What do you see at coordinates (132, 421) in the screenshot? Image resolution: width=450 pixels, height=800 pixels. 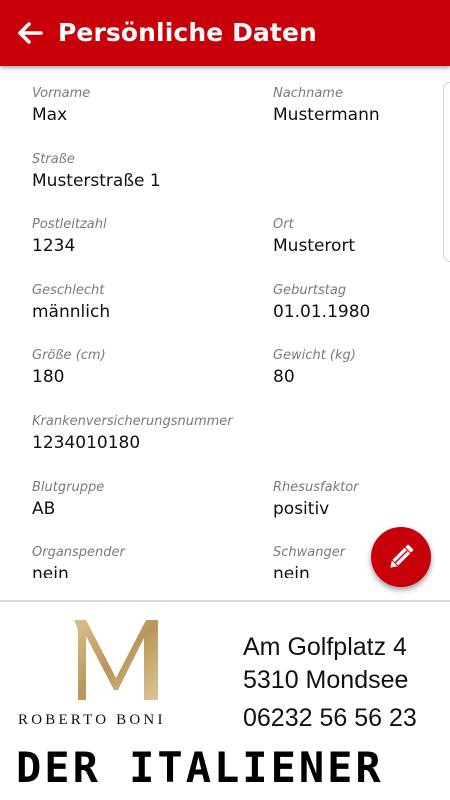 I see `field-label: Krankenversicherungsnummer` at bounding box center [132, 421].